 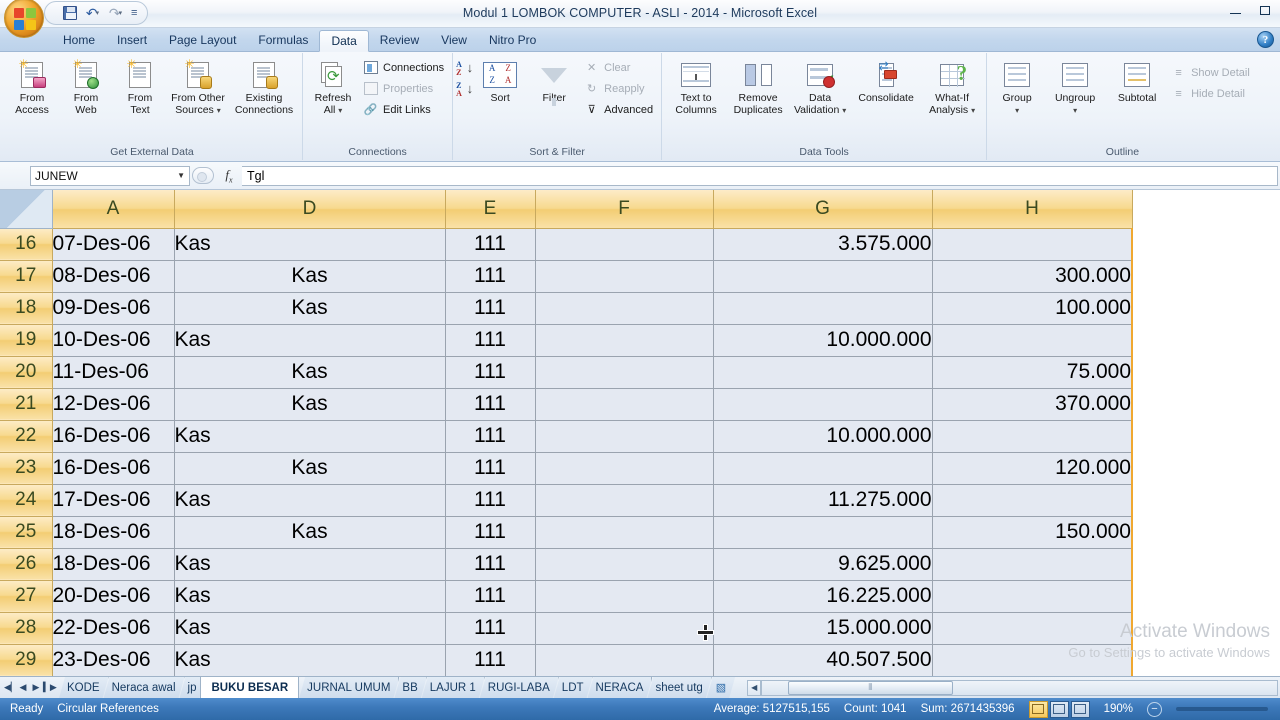 I want to click on ribbon-tab-home: Home, so click(x=79, y=40).